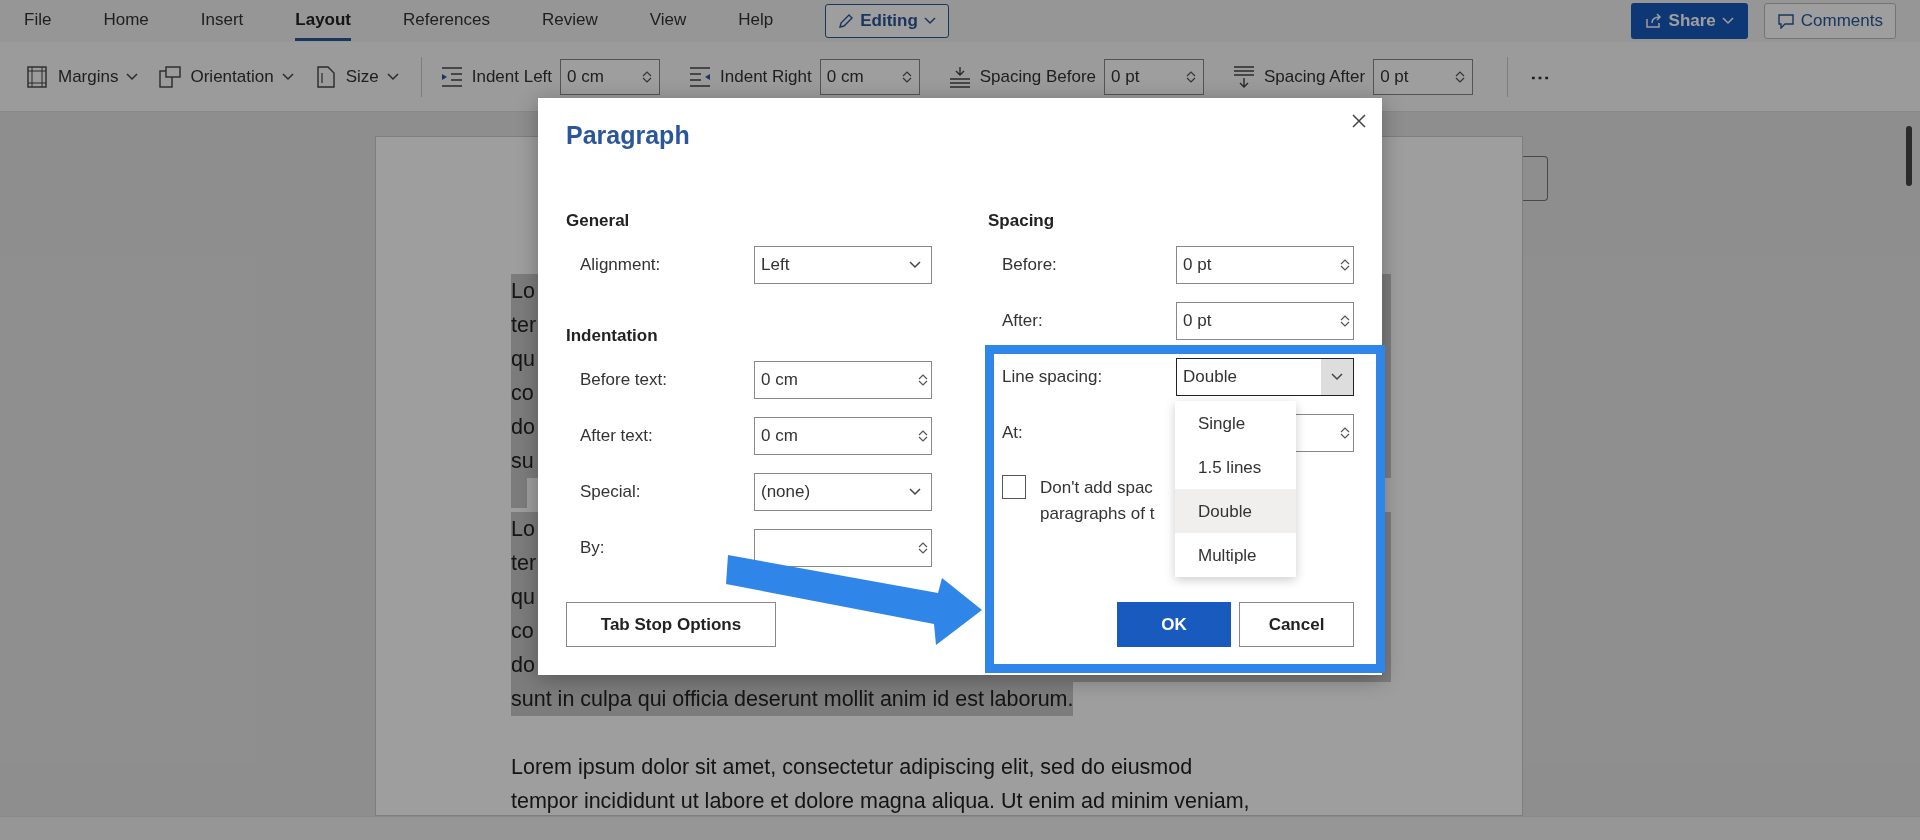  I want to click on field-label: Before text:, so click(623, 380).